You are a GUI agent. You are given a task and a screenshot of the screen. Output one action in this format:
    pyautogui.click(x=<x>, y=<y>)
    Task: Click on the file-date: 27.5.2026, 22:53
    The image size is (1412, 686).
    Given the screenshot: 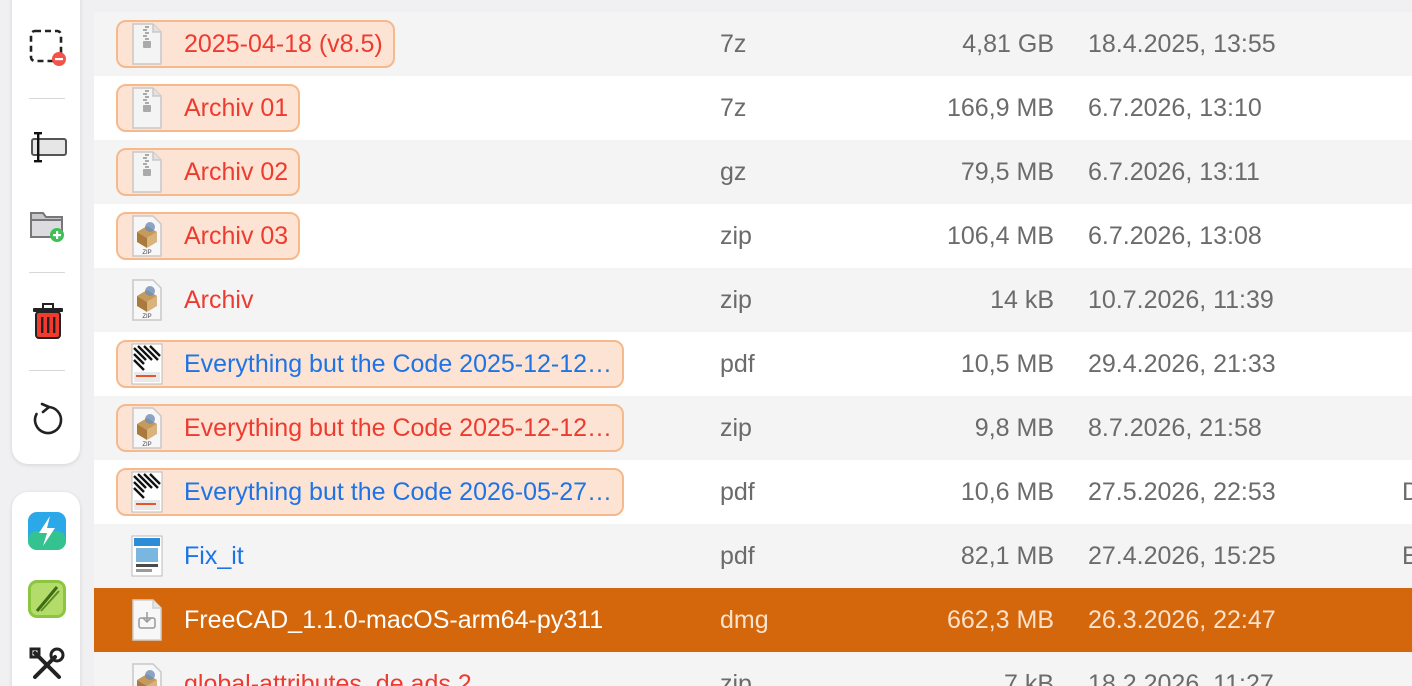 What is the action you would take?
    pyautogui.click(x=1182, y=492)
    